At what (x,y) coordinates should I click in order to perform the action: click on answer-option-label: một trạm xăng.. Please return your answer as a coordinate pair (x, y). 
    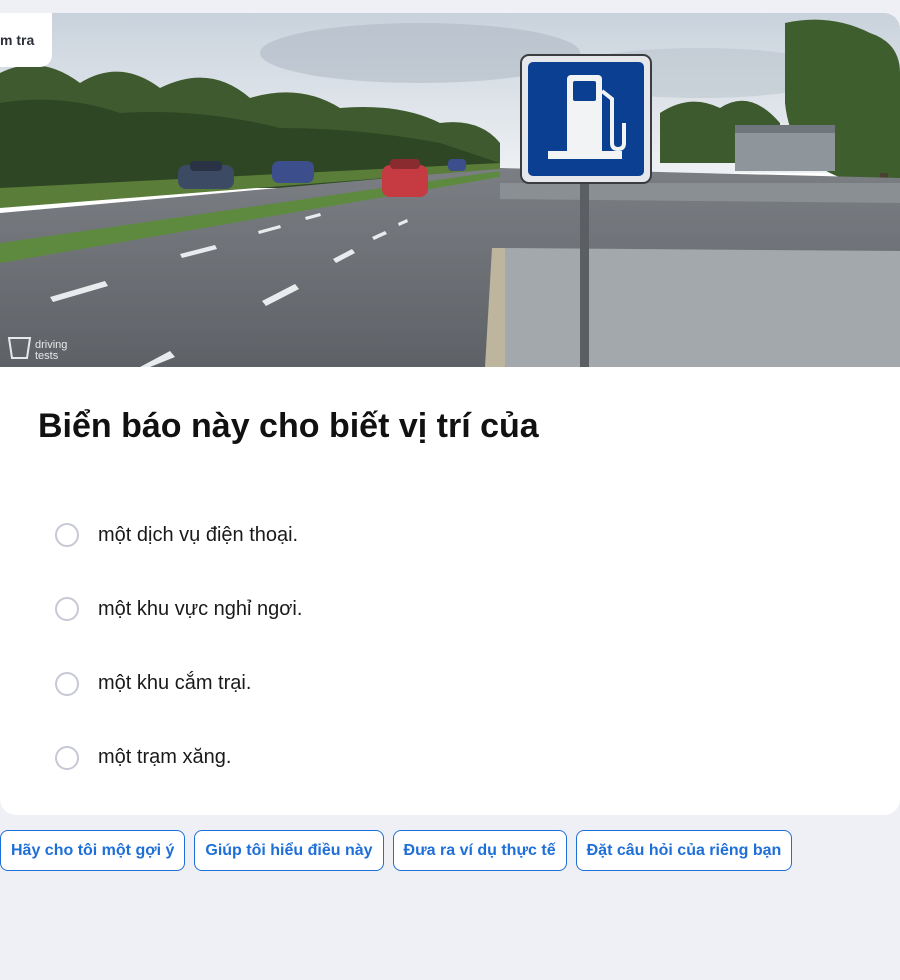
    Looking at the image, I should click on (165, 757).